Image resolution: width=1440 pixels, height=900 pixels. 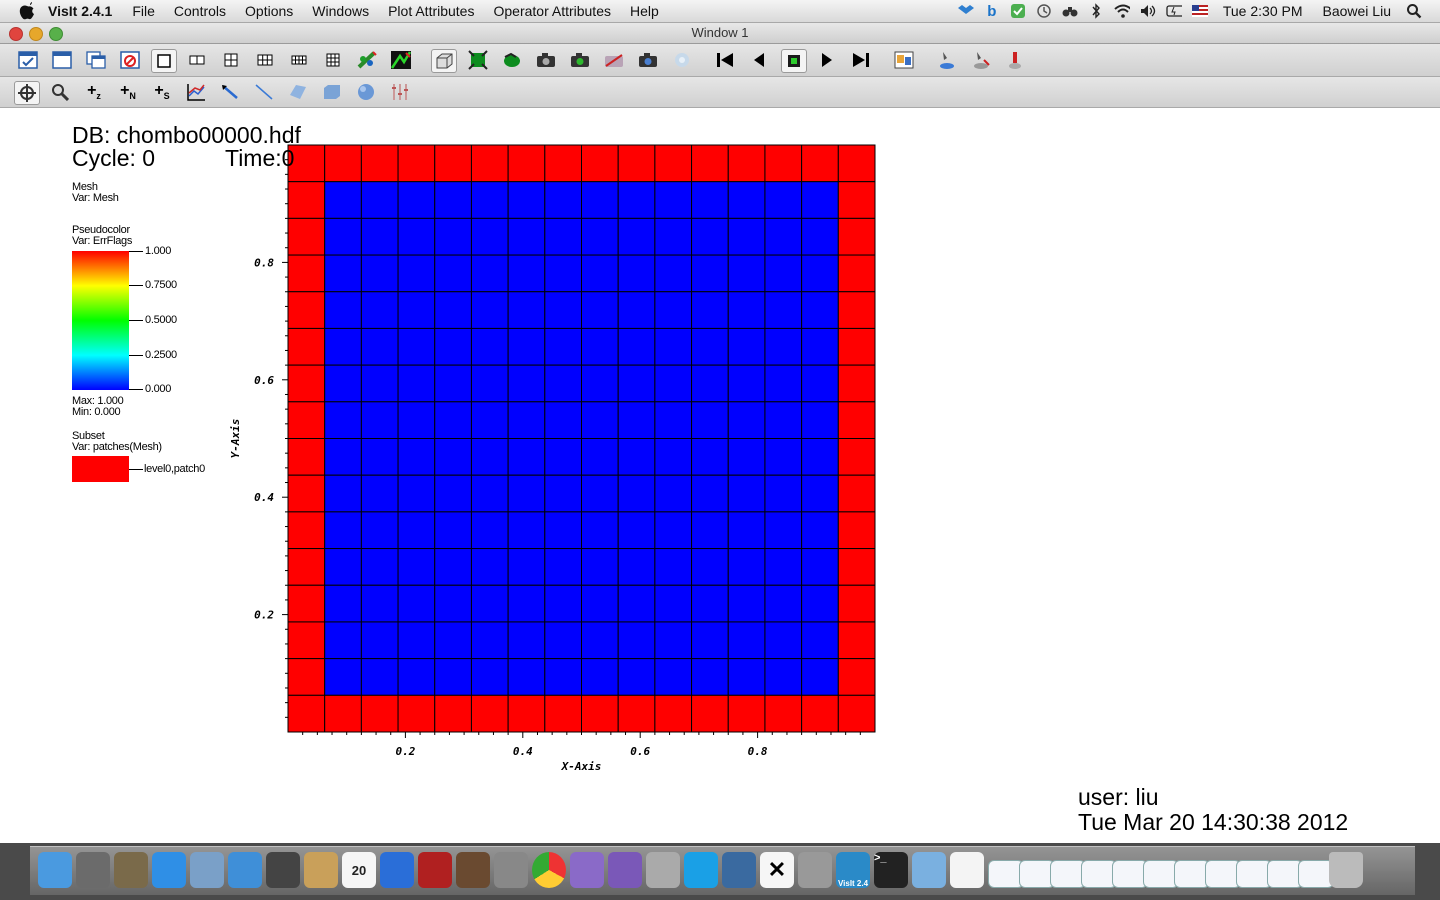 What do you see at coordinates (853, 870) in the screenshot?
I see `visit-icon: VisIt 2.4` at bounding box center [853, 870].